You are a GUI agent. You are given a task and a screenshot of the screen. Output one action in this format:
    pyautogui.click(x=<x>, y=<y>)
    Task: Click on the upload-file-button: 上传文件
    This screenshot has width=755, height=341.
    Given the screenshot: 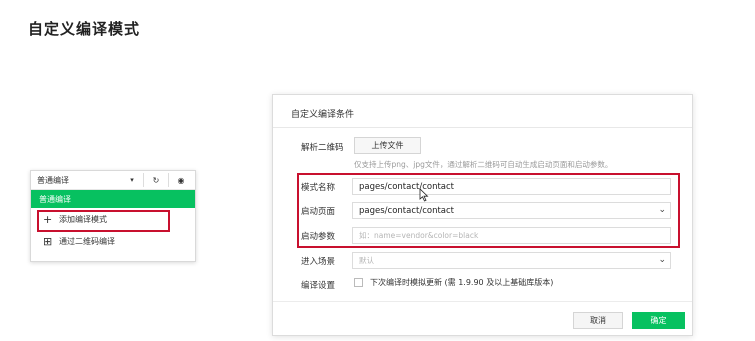 What is the action you would take?
    pyautogui.click(x=387, y=145)
    